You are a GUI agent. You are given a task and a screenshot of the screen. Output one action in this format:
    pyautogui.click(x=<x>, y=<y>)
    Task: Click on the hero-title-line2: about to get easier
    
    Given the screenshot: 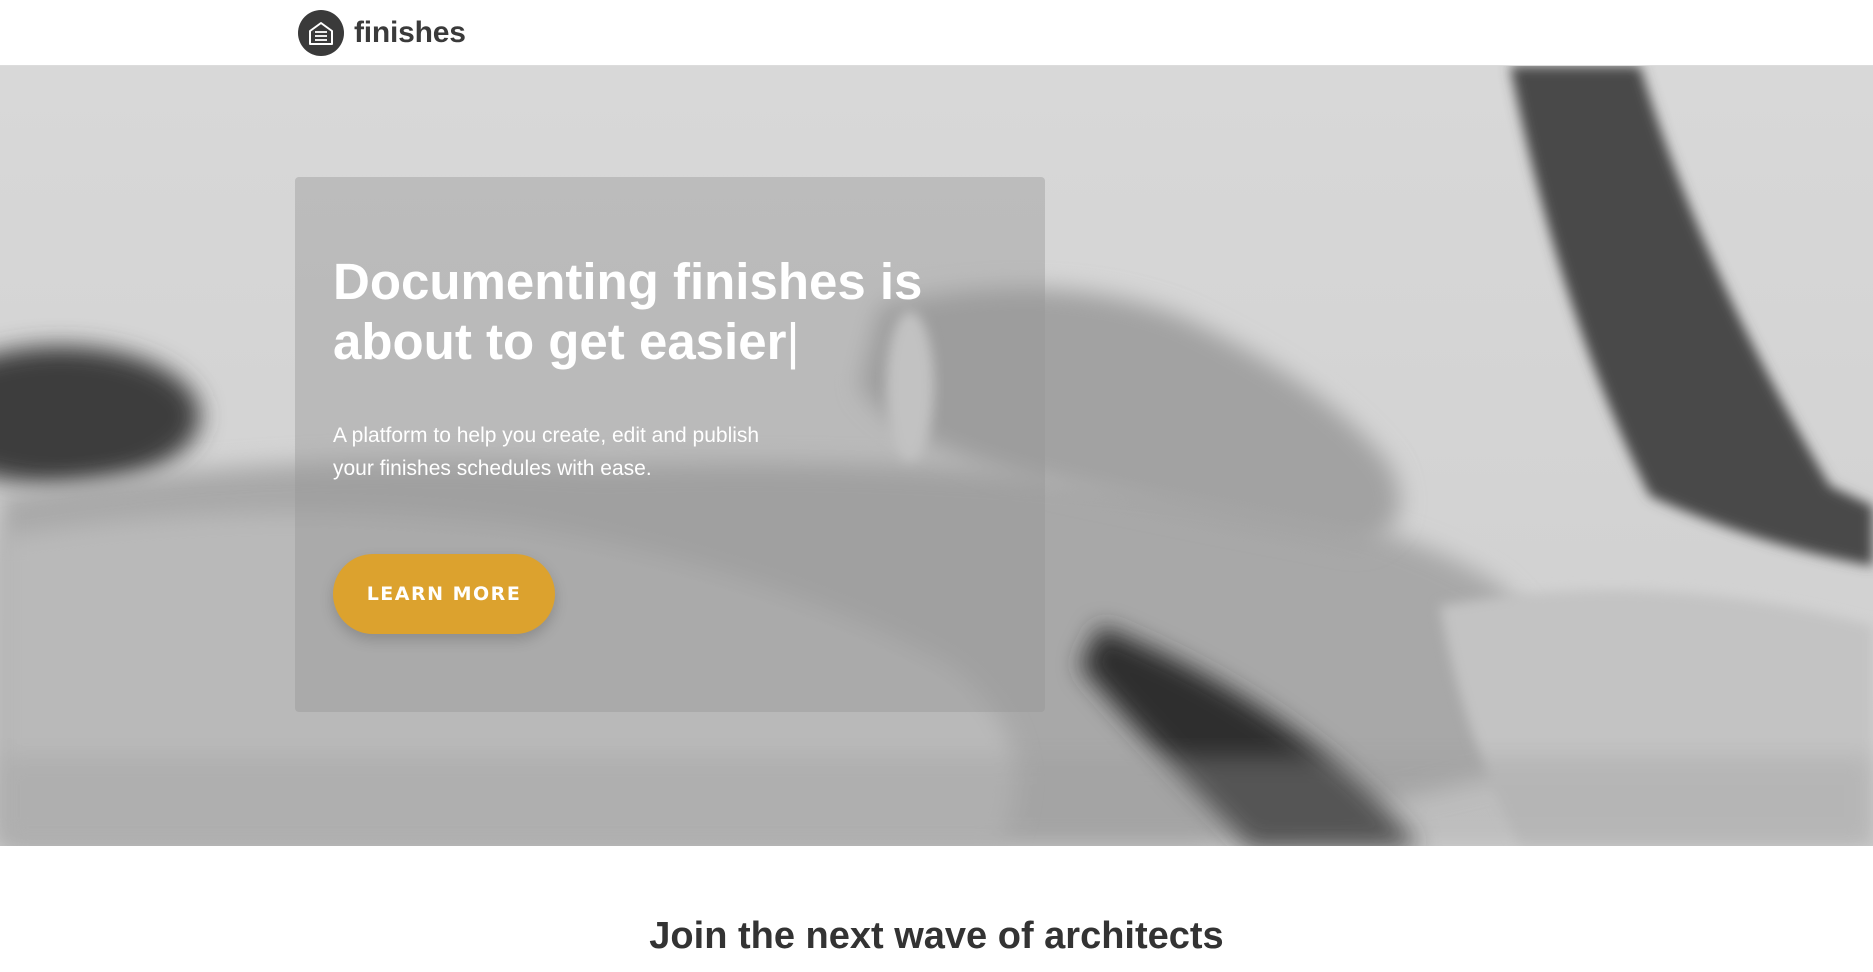 What is the action you would take?
    pyautogui.click(x=560, y=341)
    